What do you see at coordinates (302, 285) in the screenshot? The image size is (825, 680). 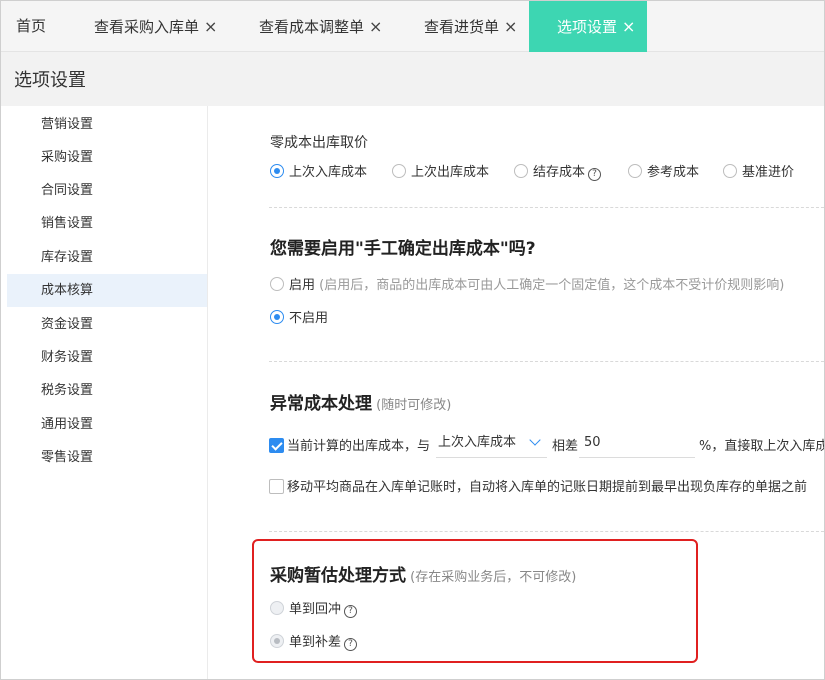 I see `option-label: 启用` at bounding box center [302, 285].